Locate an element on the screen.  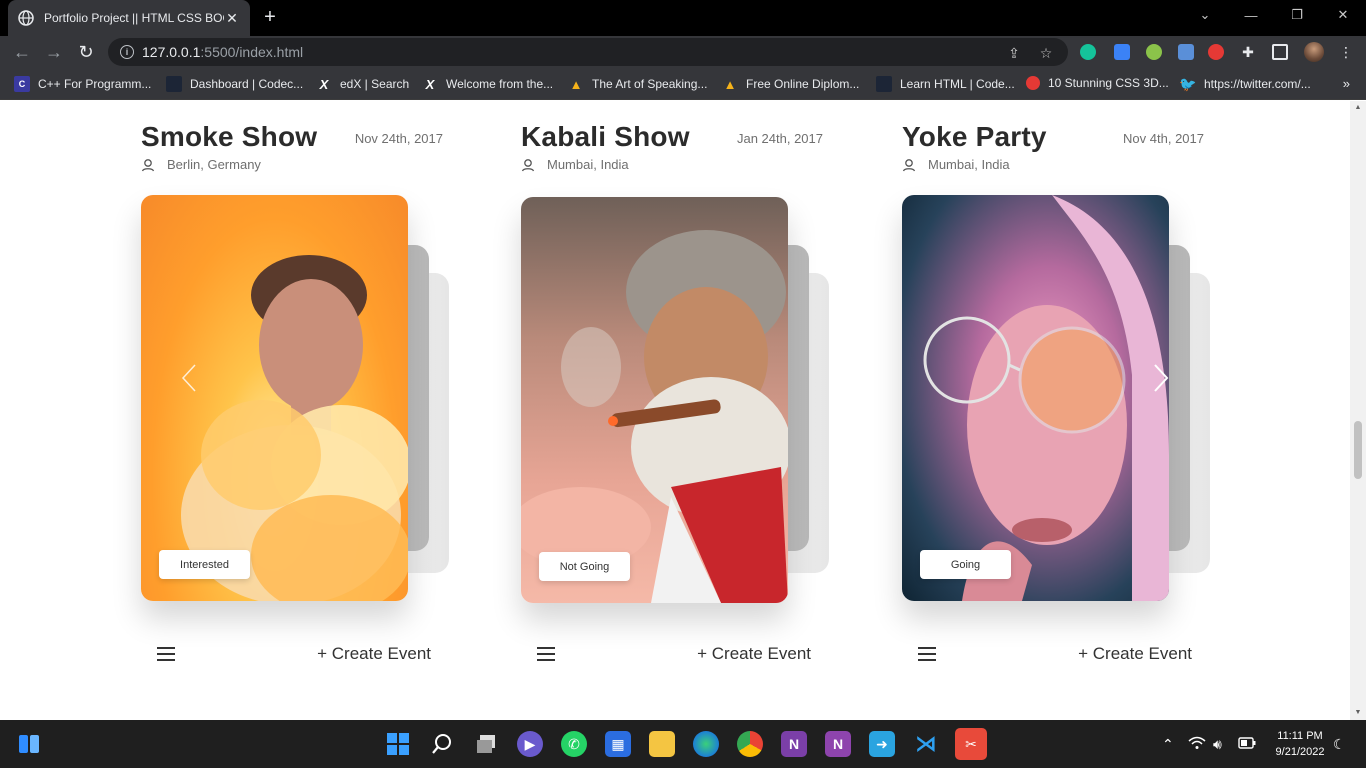
codecademy-icon: C is located at coordinates (22, 84).